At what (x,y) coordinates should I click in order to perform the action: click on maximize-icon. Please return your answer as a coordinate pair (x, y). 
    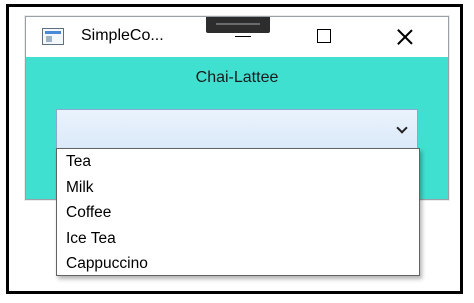
    Looking at the image, I should click on (324, 36).